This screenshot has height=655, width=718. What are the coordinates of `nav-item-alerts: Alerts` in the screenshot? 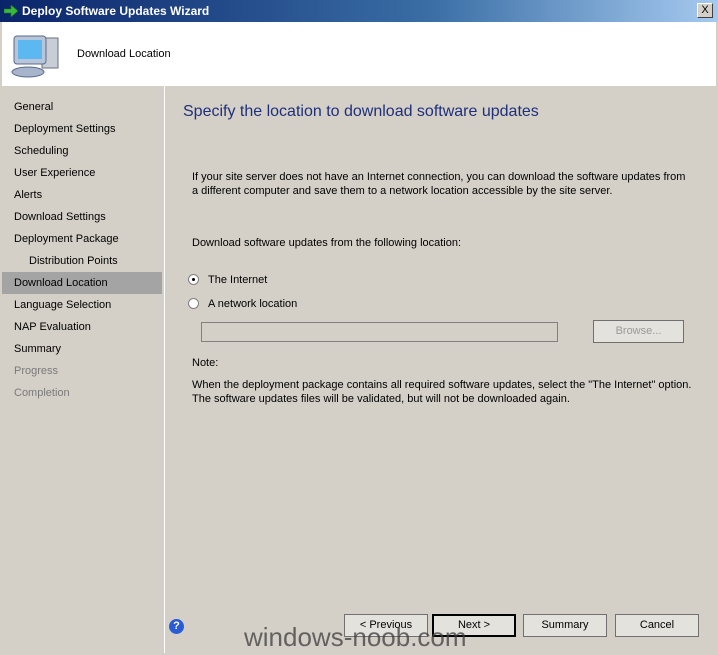 It's located at (82, 195).